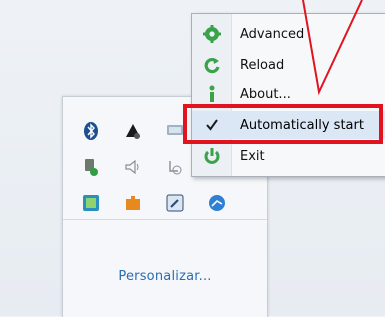  What do you see at coordinates (332, 48) in the screenshot?
I see `annotation-arrow` at bounding box center [332, 48].